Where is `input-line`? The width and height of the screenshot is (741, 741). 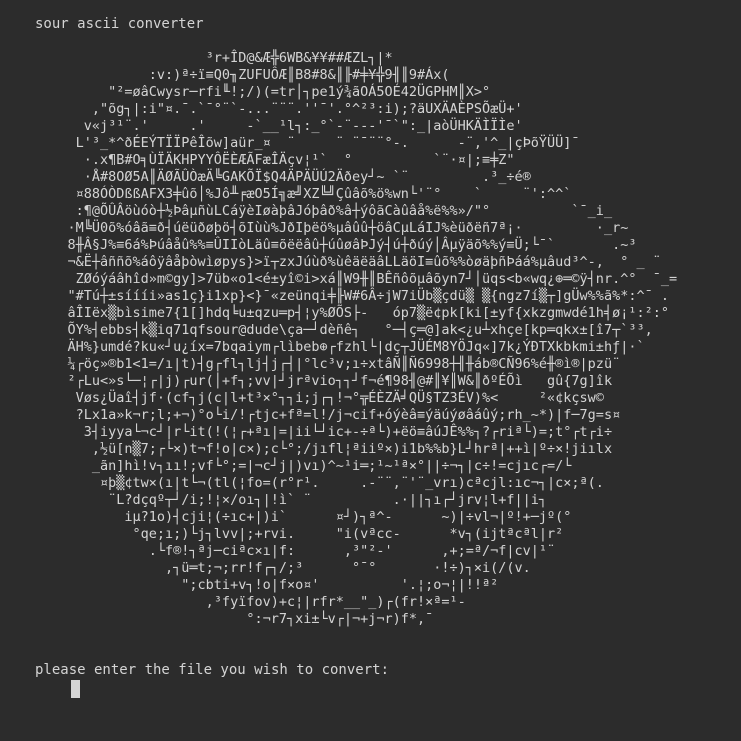 input-line is located at coordinates (388, 690).